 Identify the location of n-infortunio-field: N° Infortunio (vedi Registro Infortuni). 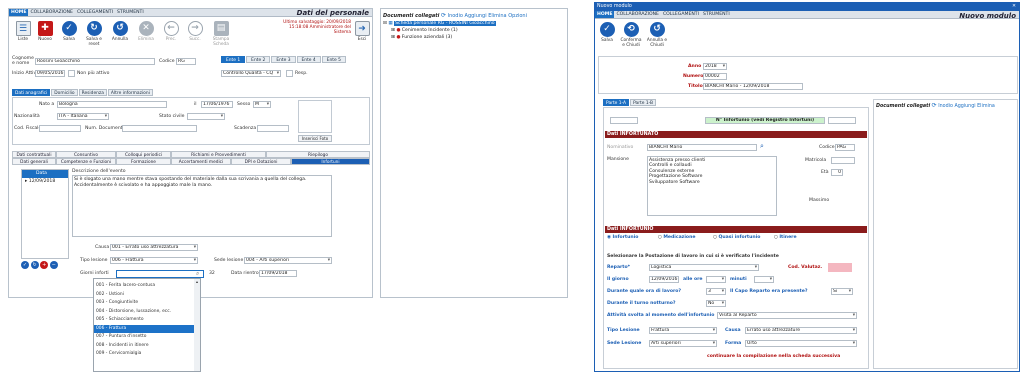
(765, 120).